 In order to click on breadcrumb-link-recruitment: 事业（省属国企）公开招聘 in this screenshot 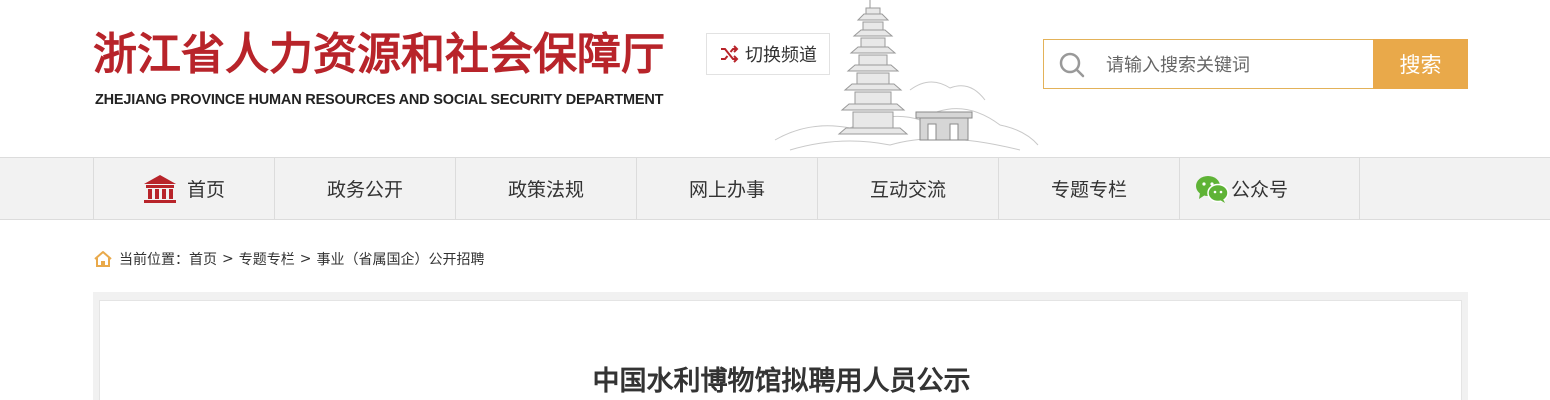, I will do `click(400, 259)`.